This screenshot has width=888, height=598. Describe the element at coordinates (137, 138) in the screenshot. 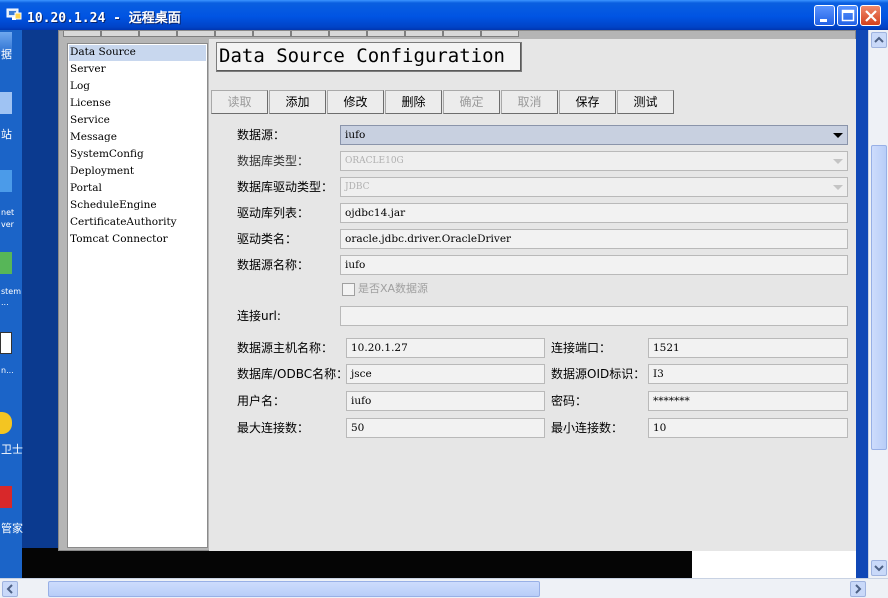

I see `nav-item-message: Message` at that location.